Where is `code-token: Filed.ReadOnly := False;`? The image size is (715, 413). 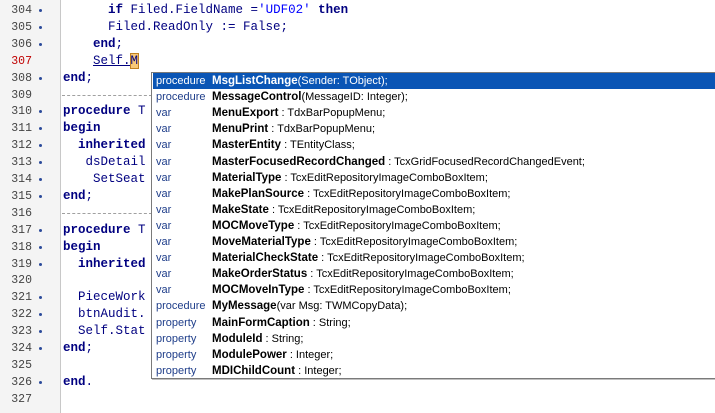 code-token: Filed.ReadOnly := False; is located at coordinates (176, 26).